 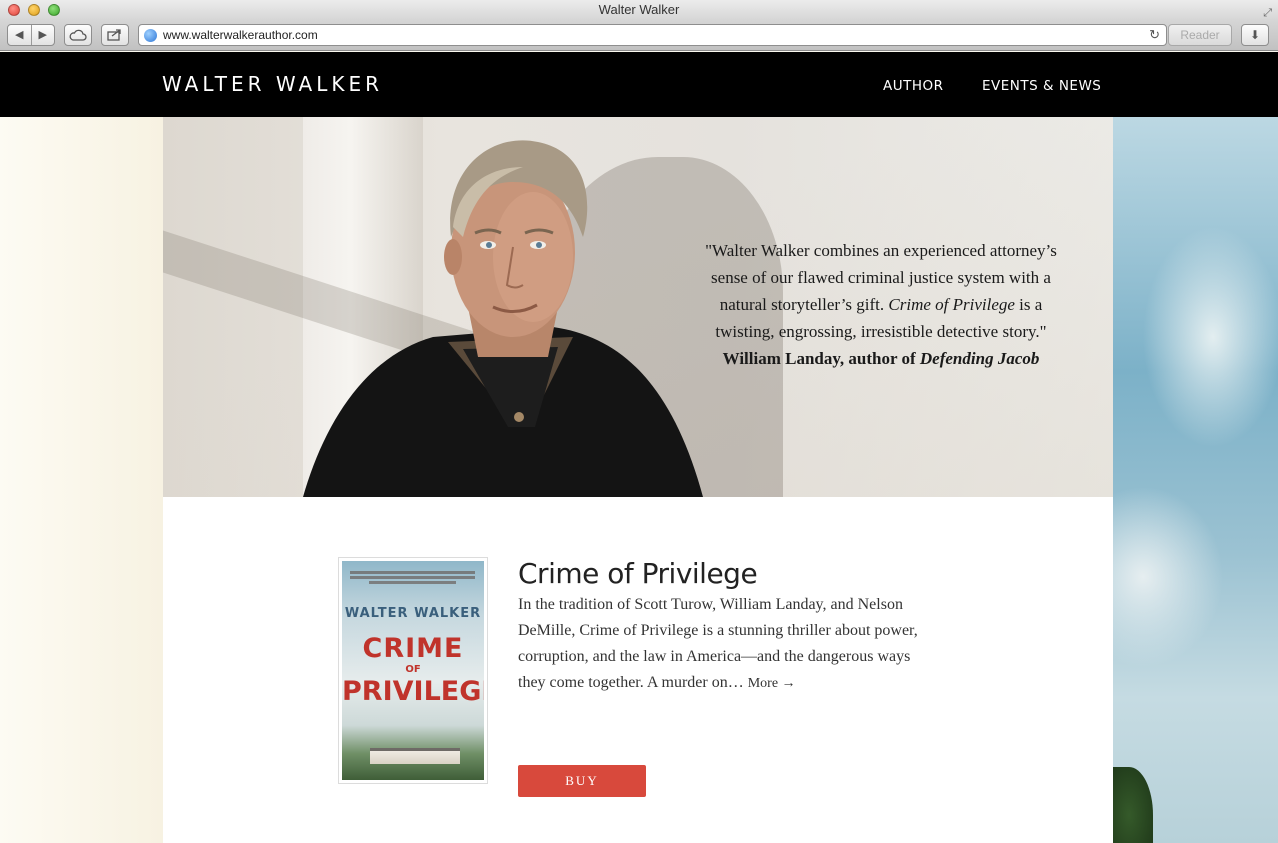 What do you see at coordinates (413, 613) in the screenshot?
I see `cover-author: WALTER WALKER` at bounding box center [413, 613].